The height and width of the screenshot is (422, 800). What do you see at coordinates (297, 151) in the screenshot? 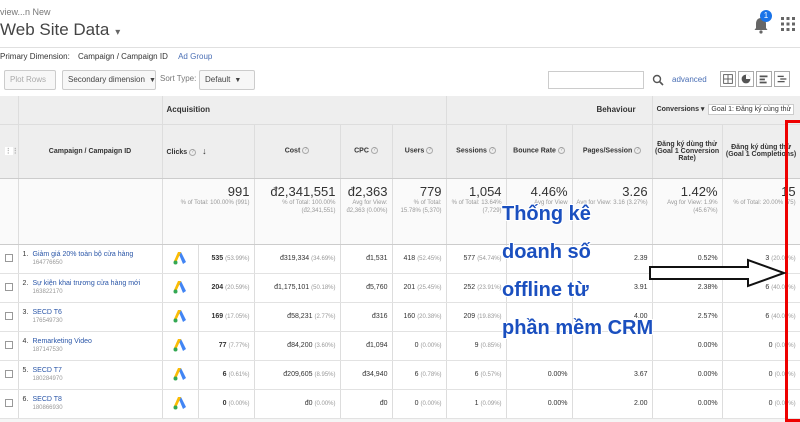
I see `col-cost: Cost?` at bounding box center [297, 151].